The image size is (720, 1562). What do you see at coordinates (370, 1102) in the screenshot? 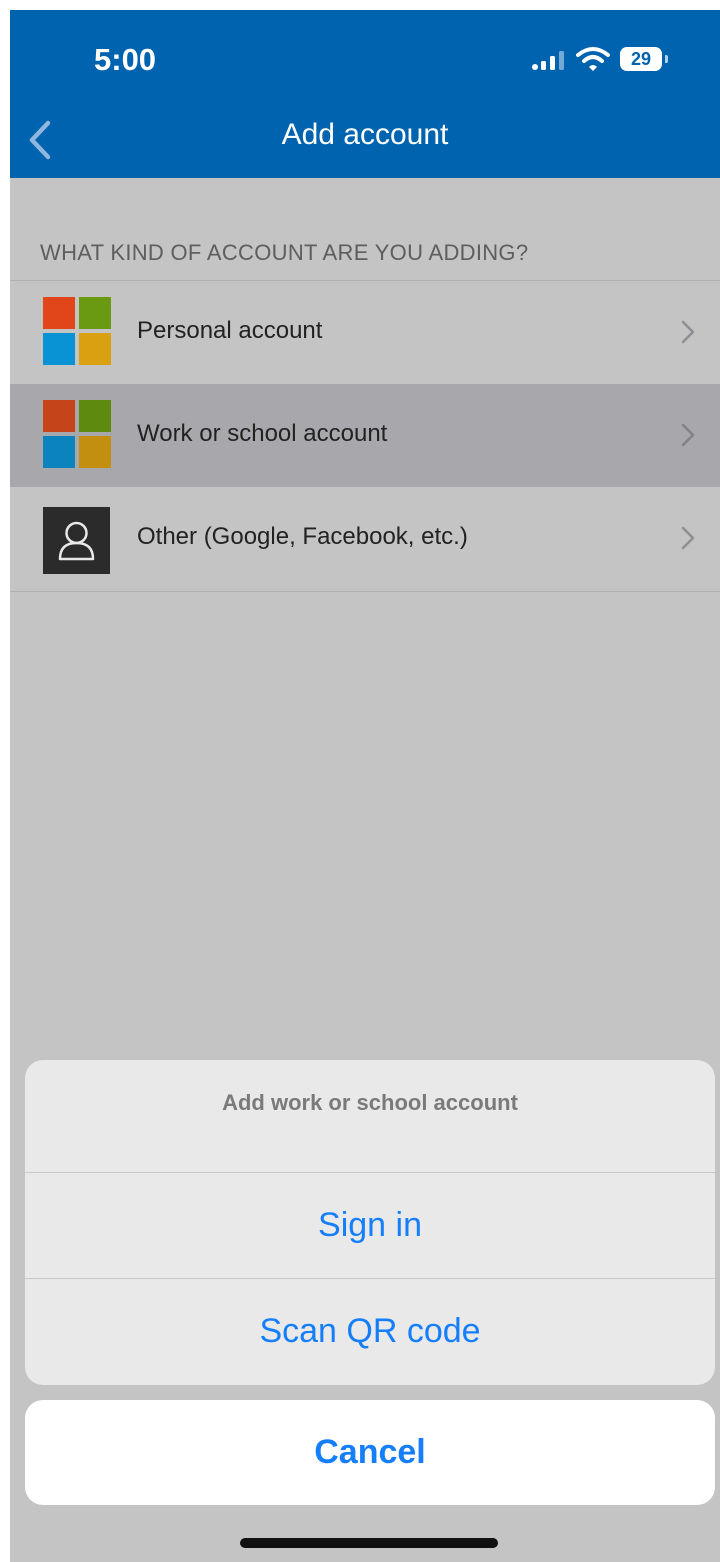
I see `action-sheet-title: Add work or school account` at bounding box center [370, 1102].